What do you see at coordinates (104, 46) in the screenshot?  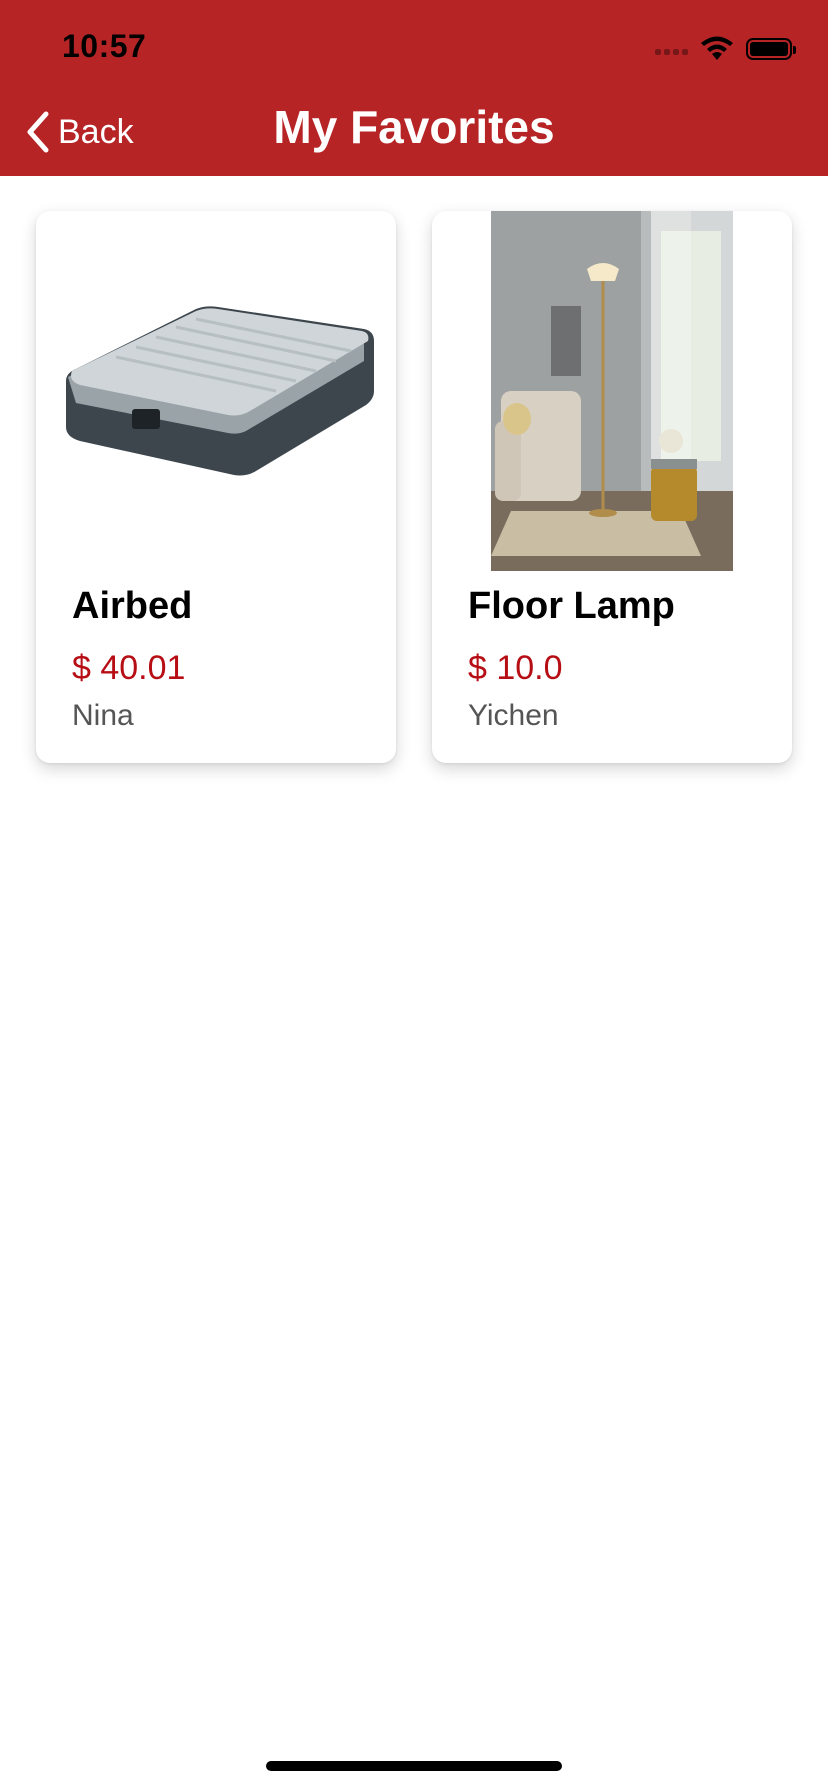 I see `status-time: 10:57` at bounding box center [104, 46].